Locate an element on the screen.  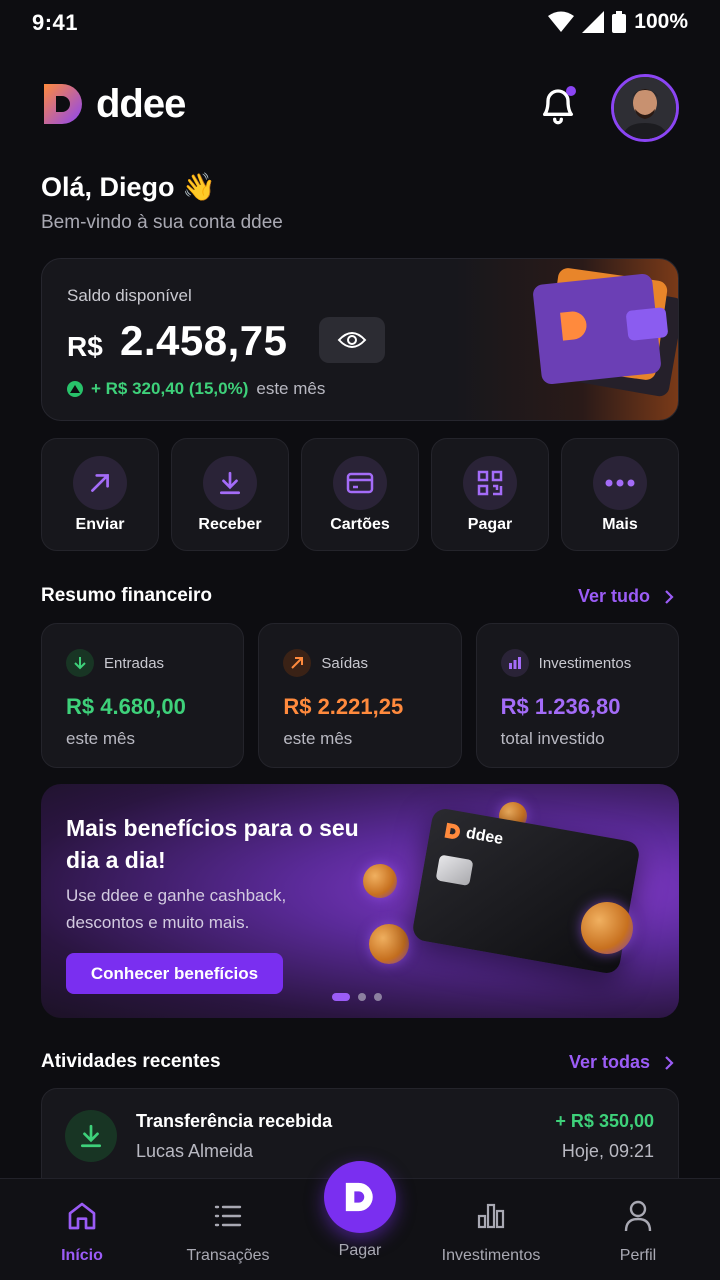
action-receive-label: Receber is located at coordinates (230, 524).